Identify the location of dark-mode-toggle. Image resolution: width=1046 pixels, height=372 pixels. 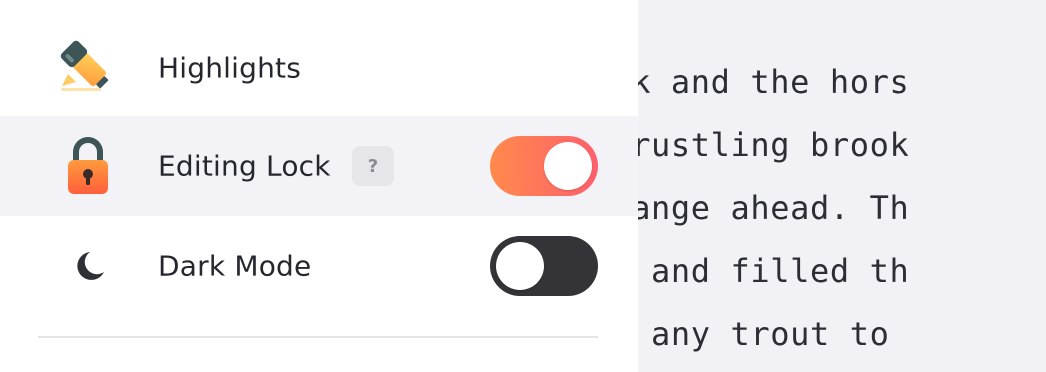
(544, 266).